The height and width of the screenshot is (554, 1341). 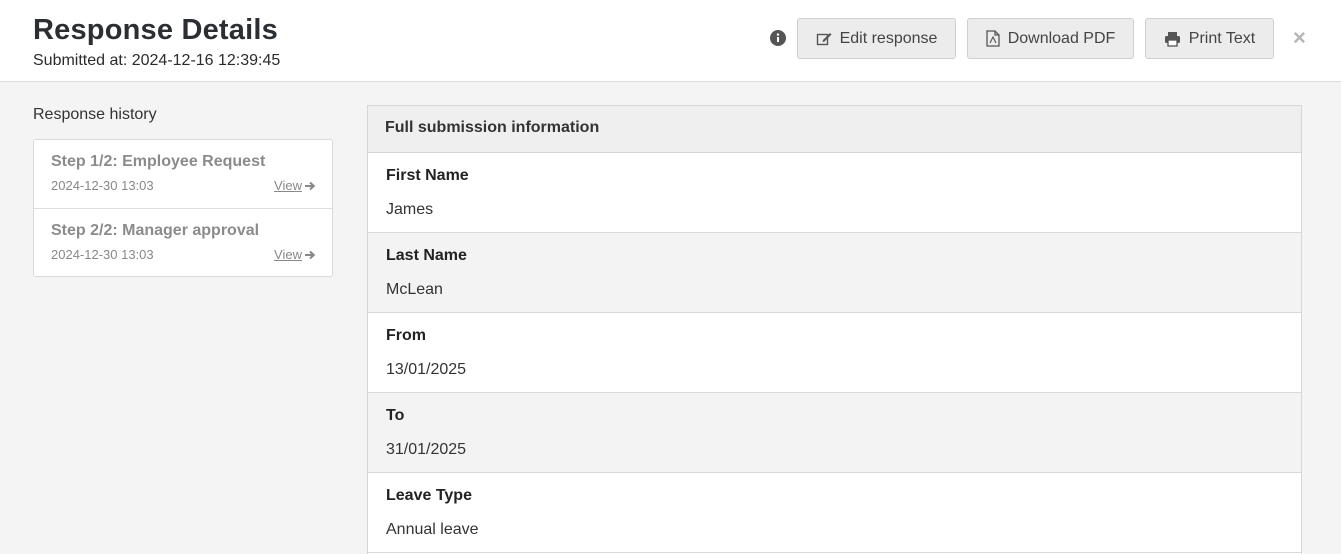 I want to click on submission-panel-heading: Full submission information, so click(x=834, y=129).